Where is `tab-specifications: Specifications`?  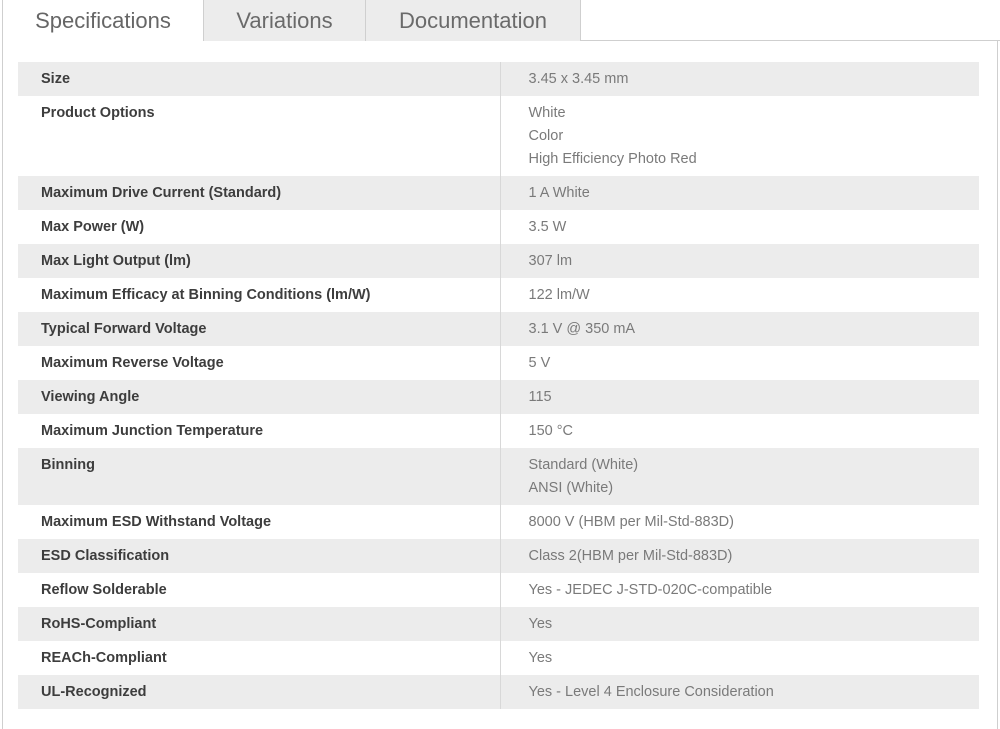 tab-specifications: Specifications is located at coordinates (103, 21).